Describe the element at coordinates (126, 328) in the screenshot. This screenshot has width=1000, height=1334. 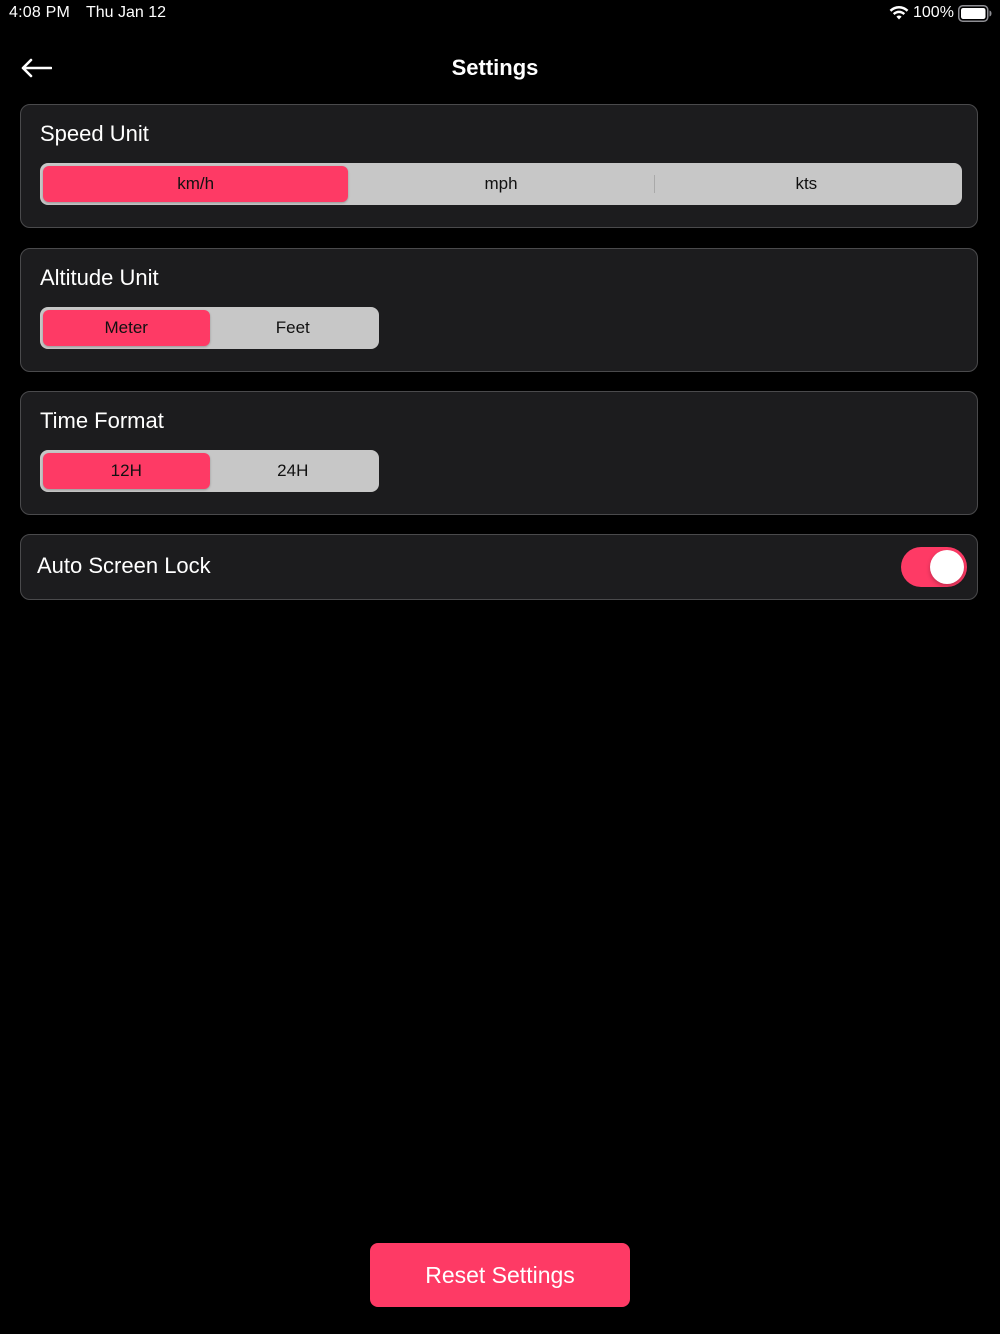
I see `altitude-unit-option-meter: Meter` at that location.